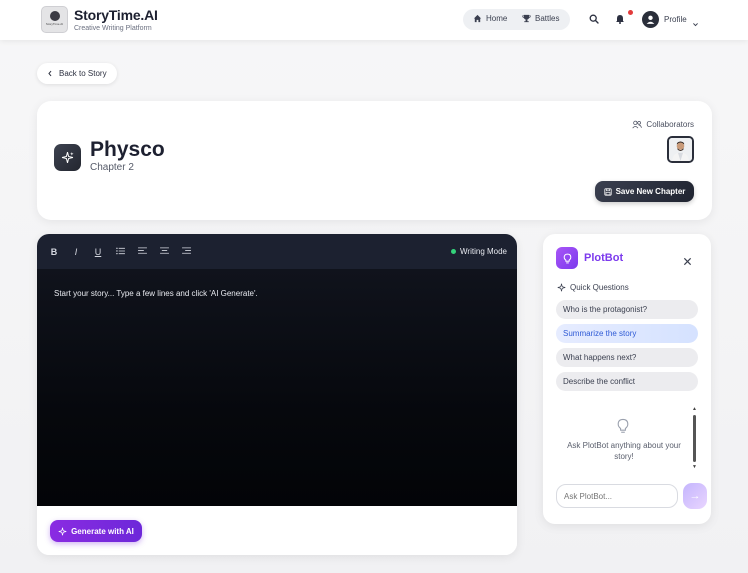 The height and width of the screenshot is (573, 748). I want to click on nav-home: Home, so click(490, 18).